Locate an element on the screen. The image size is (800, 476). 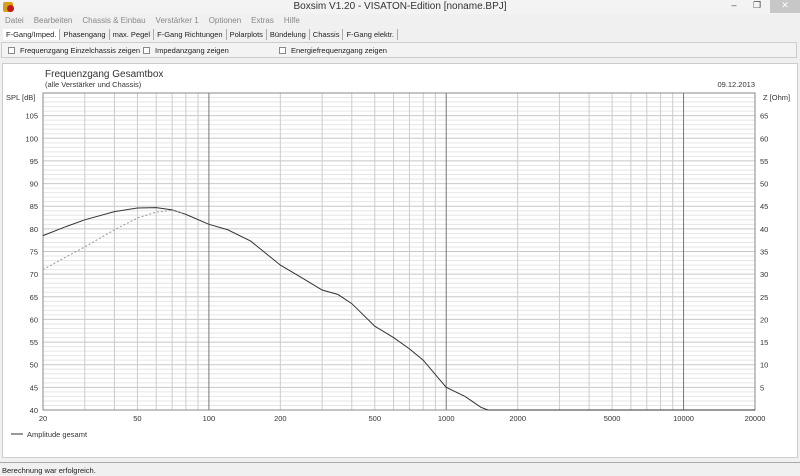
close-button: ✕ is located at coordinates (785, 6).